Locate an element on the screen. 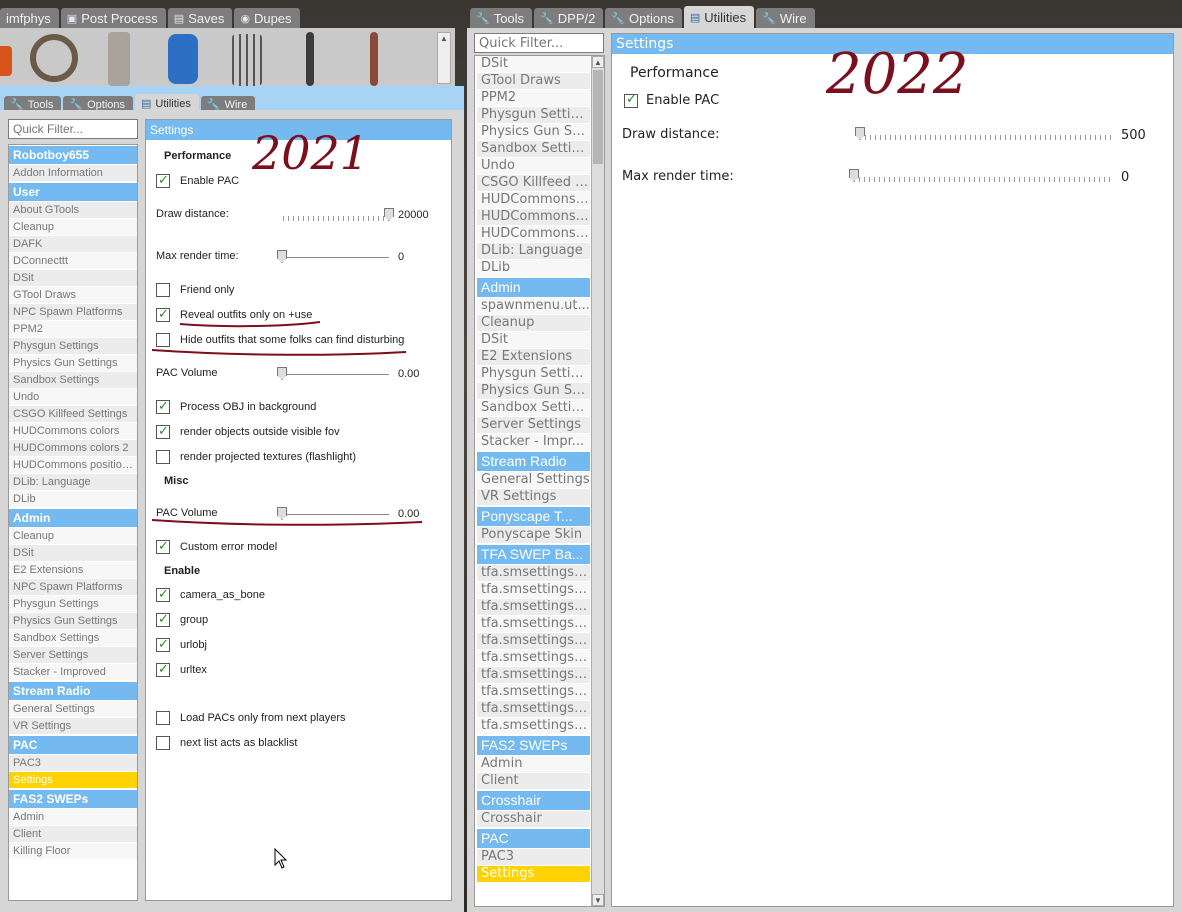 The image size is (1182, 912). list-item: Crosshair is located at coordinates (533, 819).